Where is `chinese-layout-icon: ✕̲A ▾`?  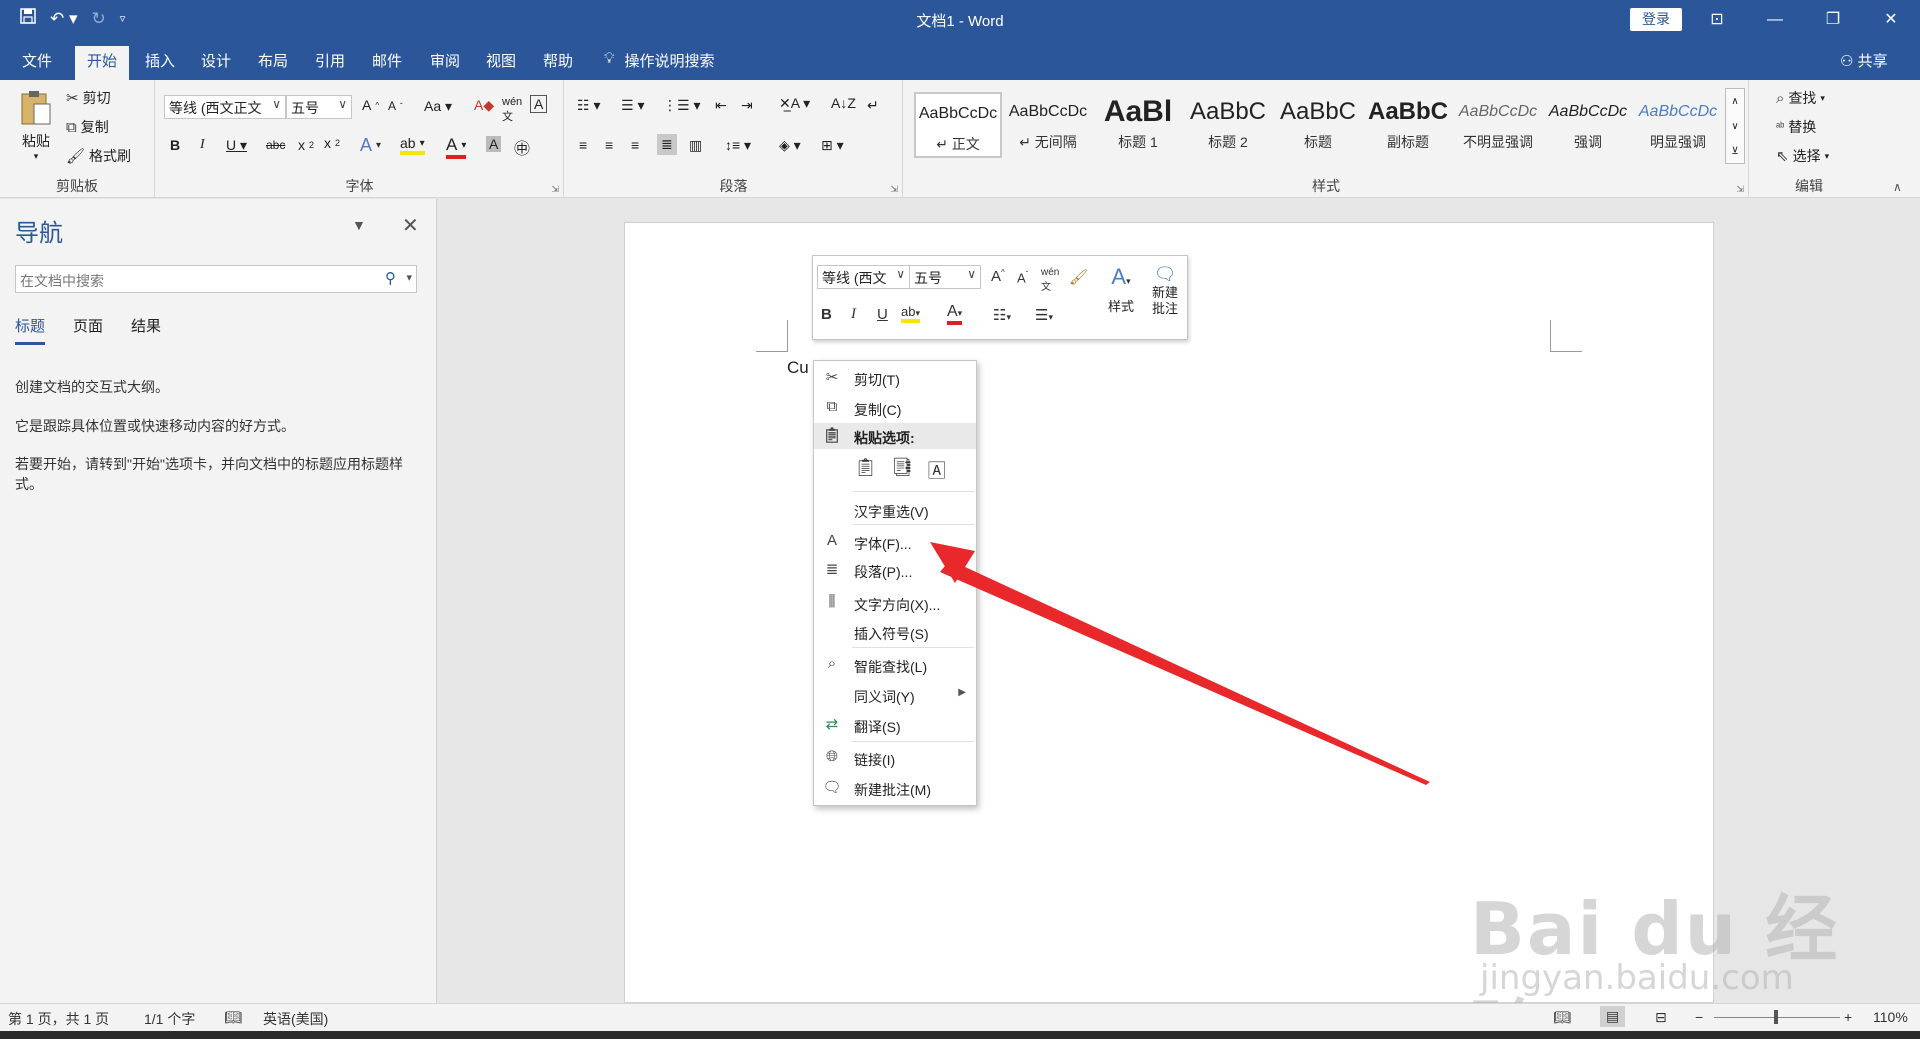 chinese-layout-icon: ✕̲A ▾ is located at coordinates (794, 103).